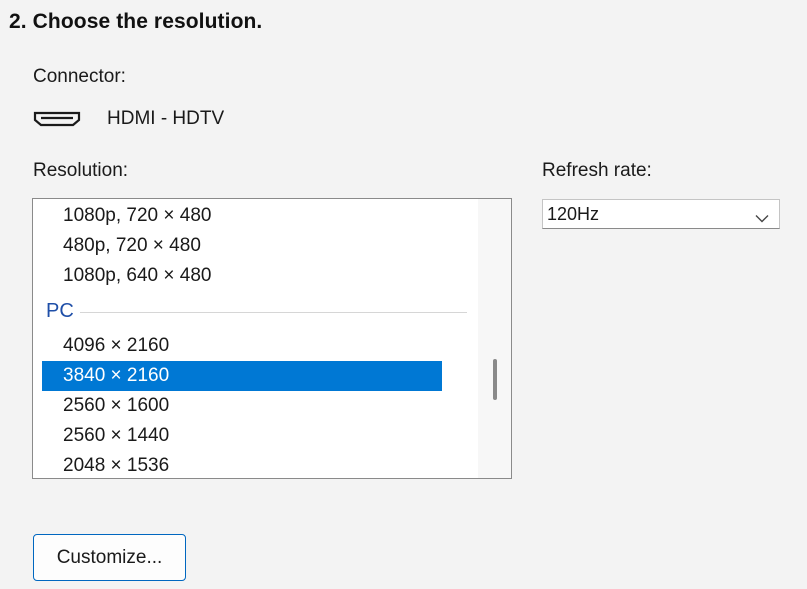 Image resolution: width=807 pixels, height=589 pixels. What do you see at coordinates (242, 436) in the screenshot?
I see `list-item: 2560 × 1440` at bounding box center [242, 436].